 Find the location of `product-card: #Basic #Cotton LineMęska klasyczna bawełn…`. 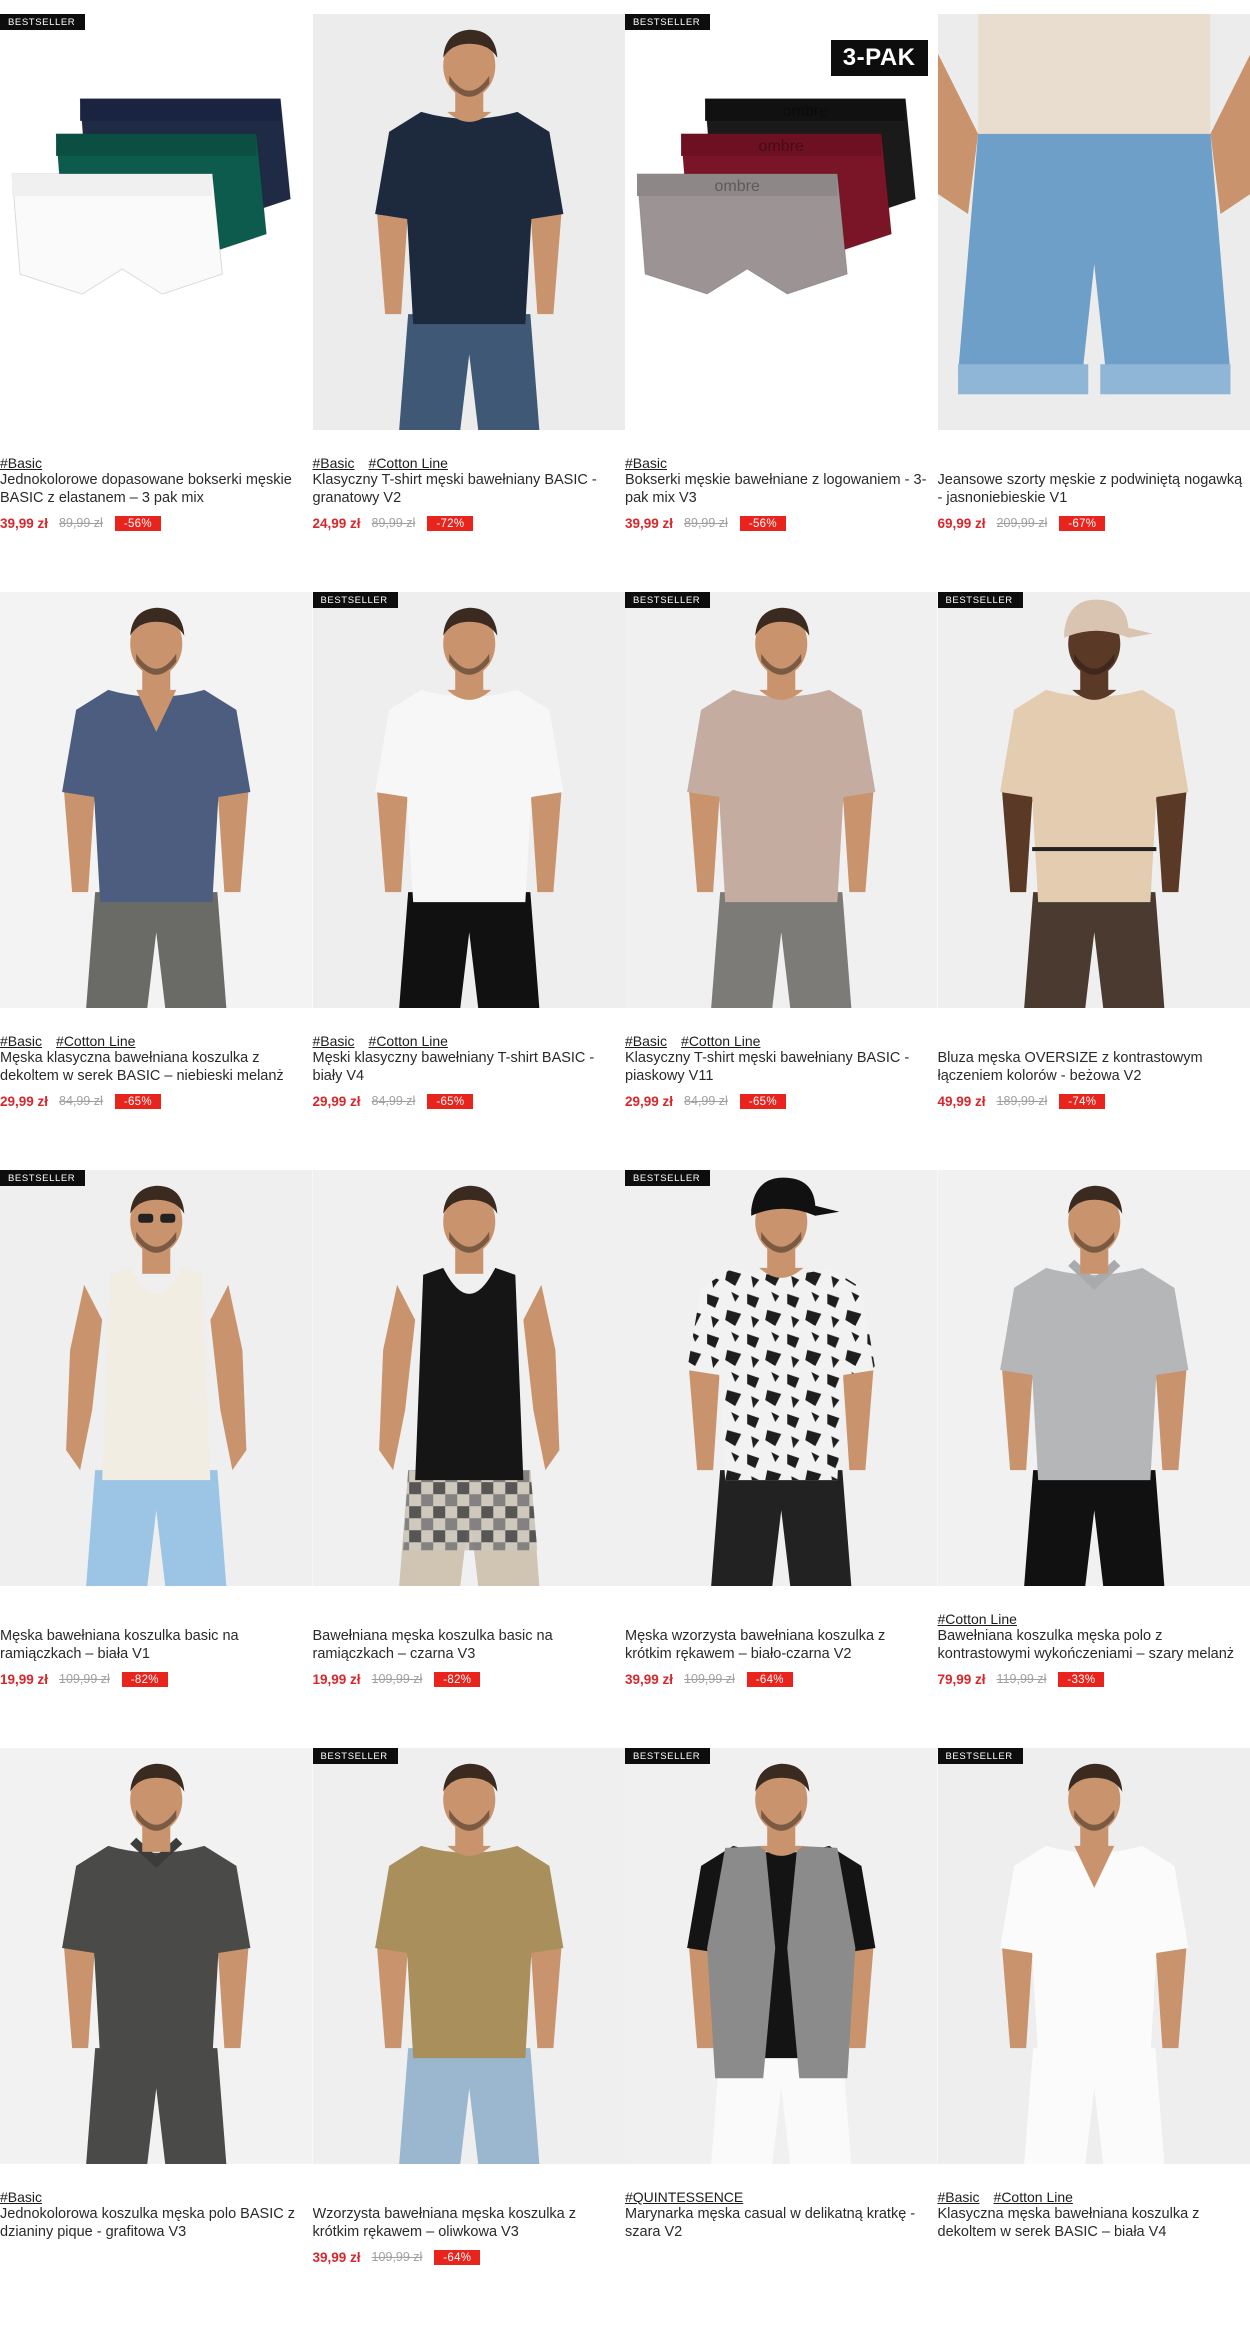

product-card: #Basic #Cotton LineMęska klasyczna bawełn… is located at coordinates (156, 881).